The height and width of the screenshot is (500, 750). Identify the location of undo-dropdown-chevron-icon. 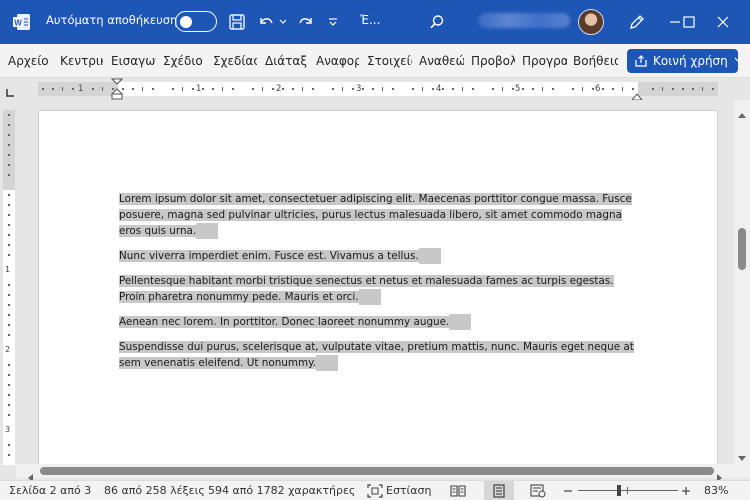
(283, 22).